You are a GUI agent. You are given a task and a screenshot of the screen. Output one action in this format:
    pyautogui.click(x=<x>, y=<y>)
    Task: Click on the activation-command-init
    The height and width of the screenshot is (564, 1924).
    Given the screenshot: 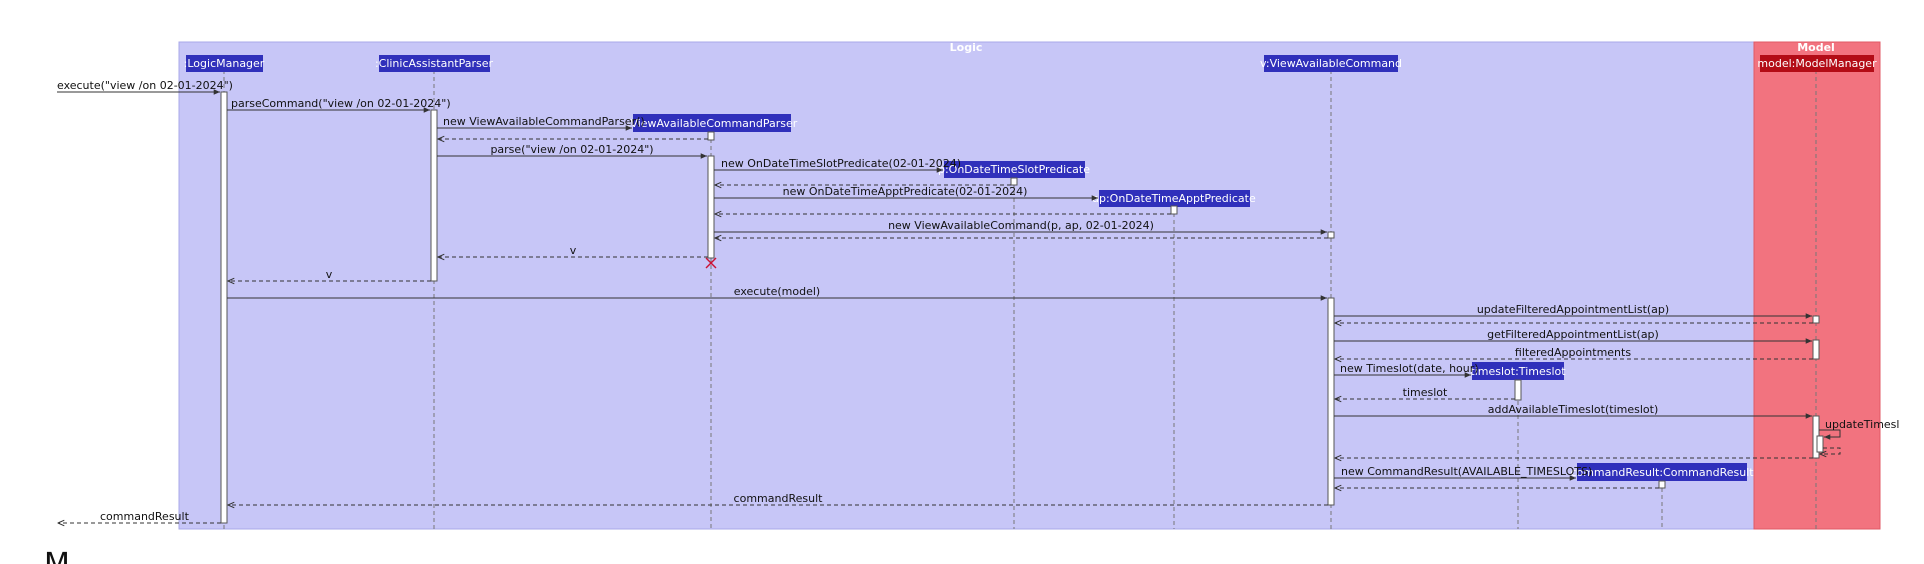 What is the action you would take?
    pyautogui.click(x=1331, y=235)
    